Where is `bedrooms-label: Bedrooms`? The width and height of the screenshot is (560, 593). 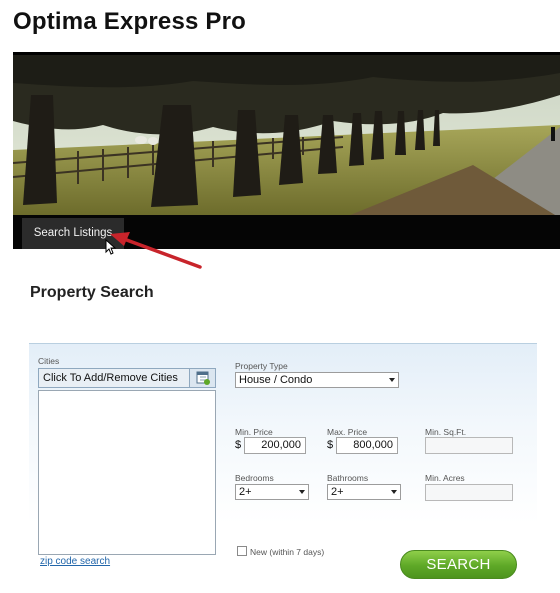 bedrooms-label: Bedrooms is located at coordinates (254, 478).